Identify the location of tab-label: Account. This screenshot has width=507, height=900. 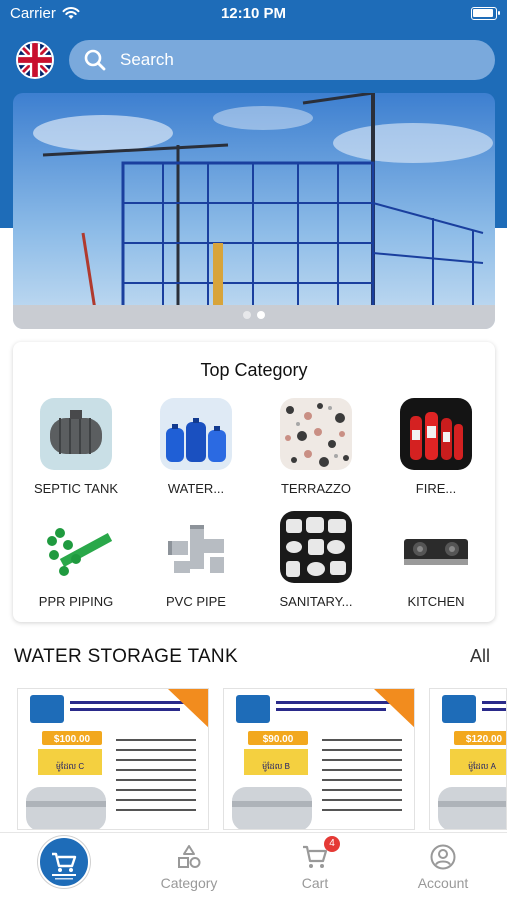
(443, 883).